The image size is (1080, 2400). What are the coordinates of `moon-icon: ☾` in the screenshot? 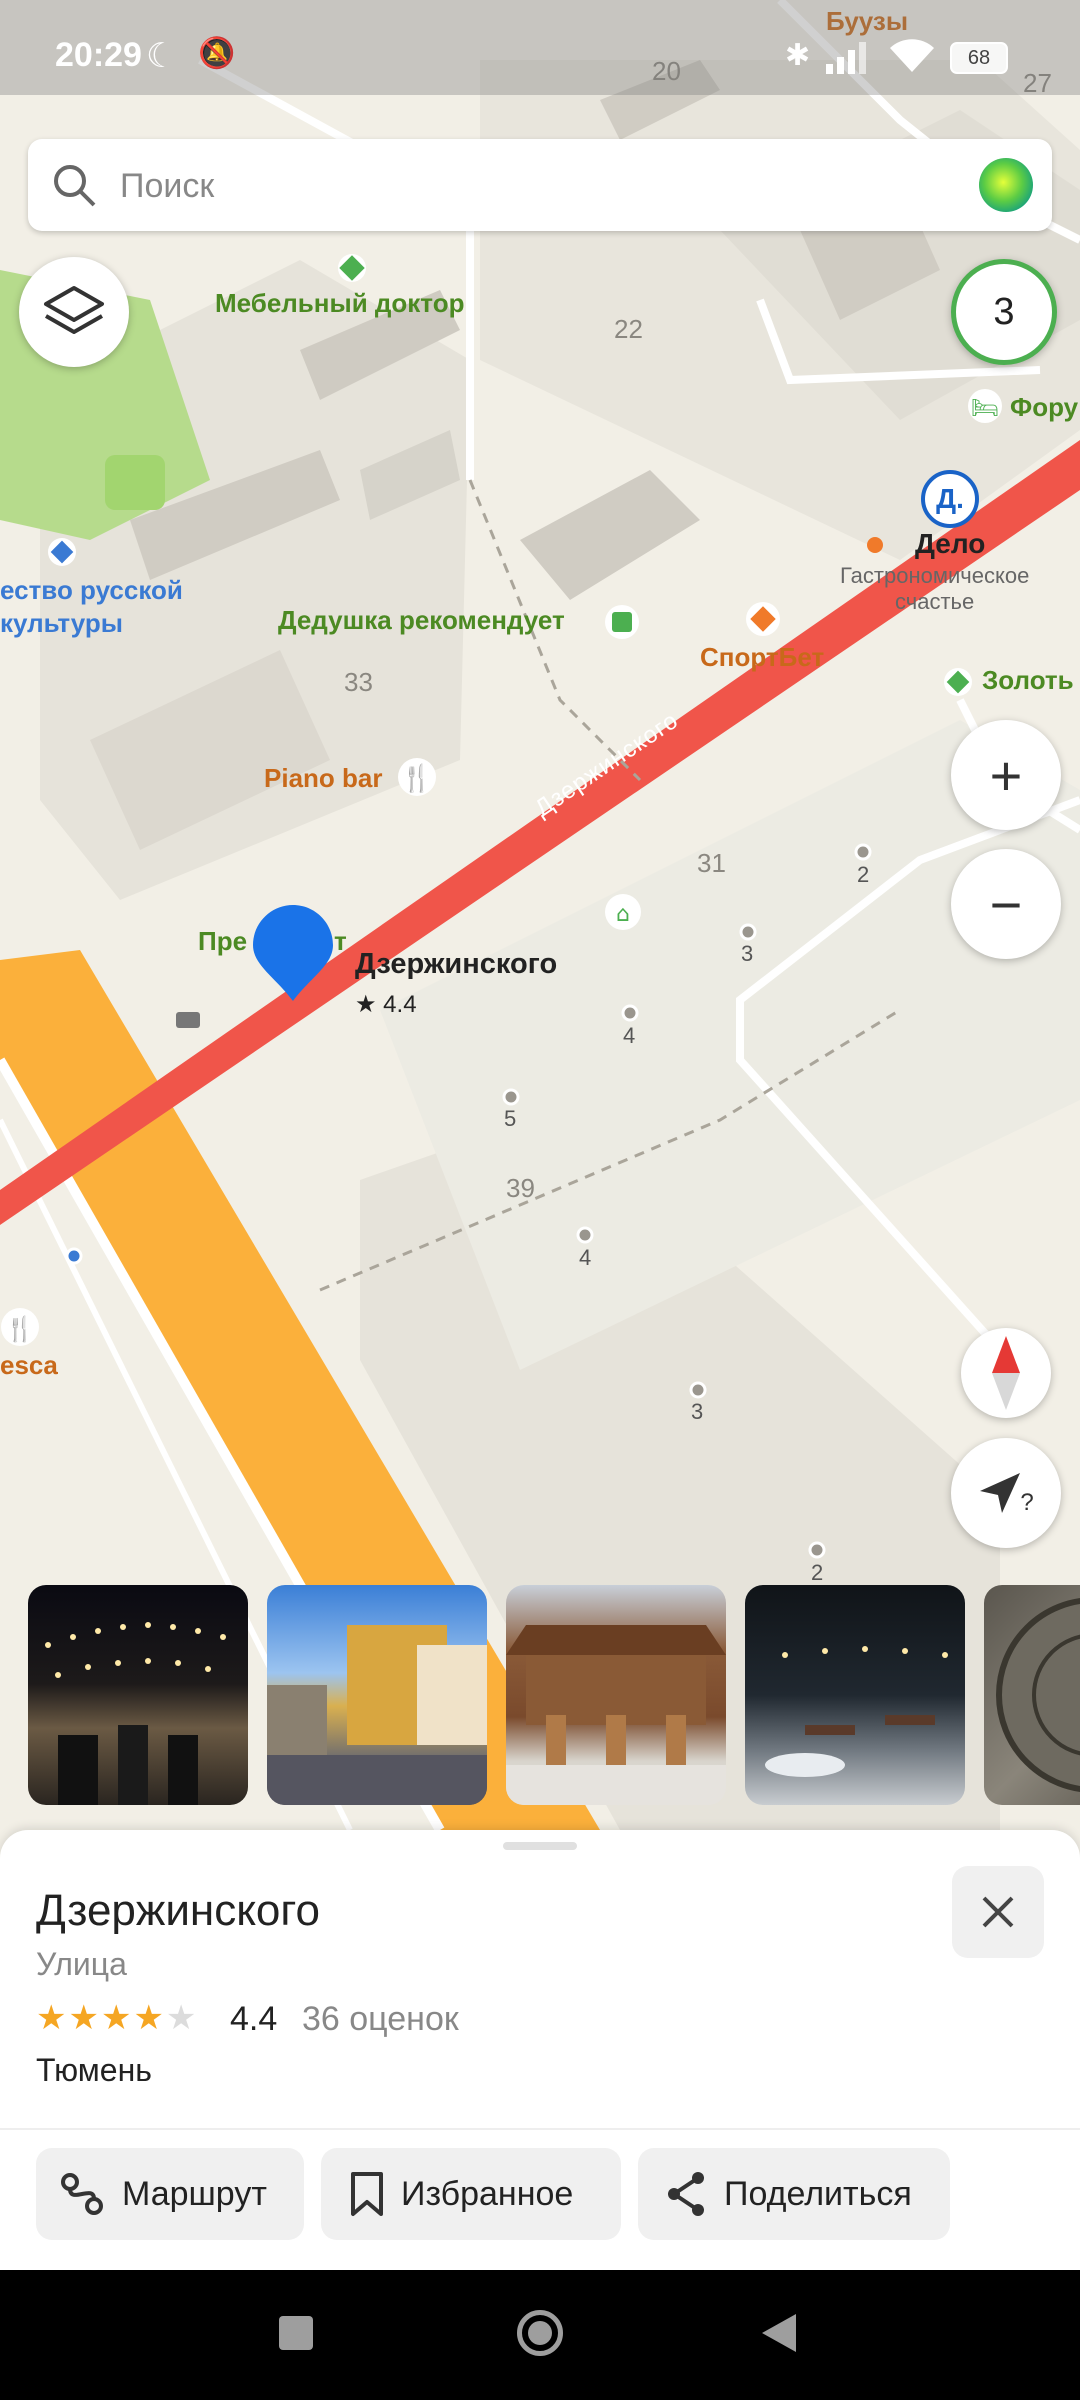 It's located at (161, 56).